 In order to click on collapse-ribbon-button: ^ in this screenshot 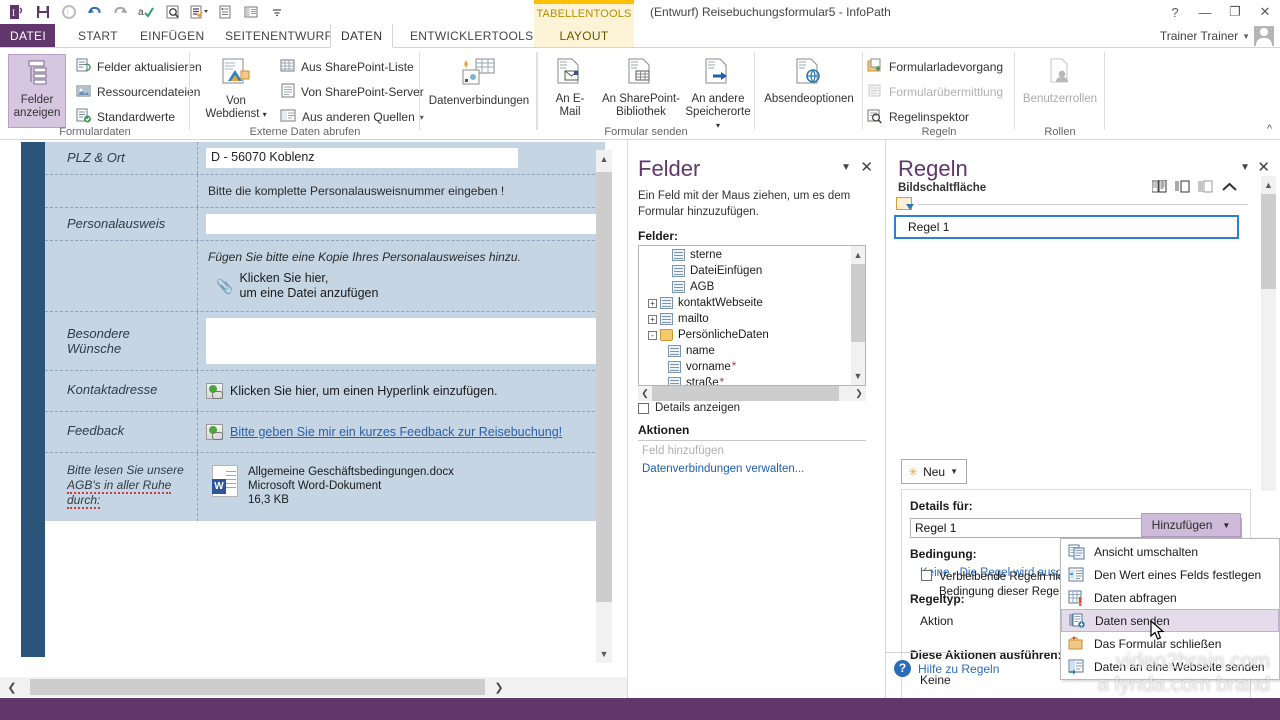, I will do `click(1269, 129)`.